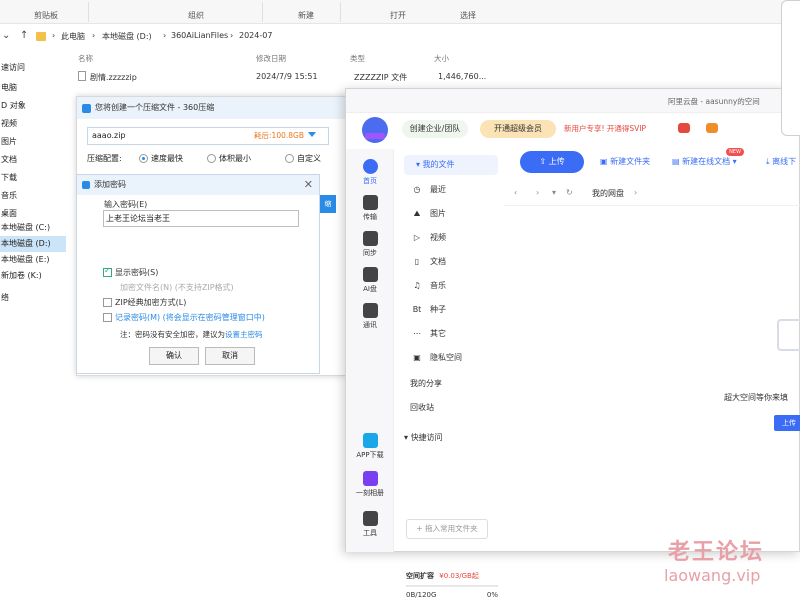  What do you see at coordinates (370, 244) in the screenshot?
I see `rail-sync: 同步` at bounding box center [370, 244].